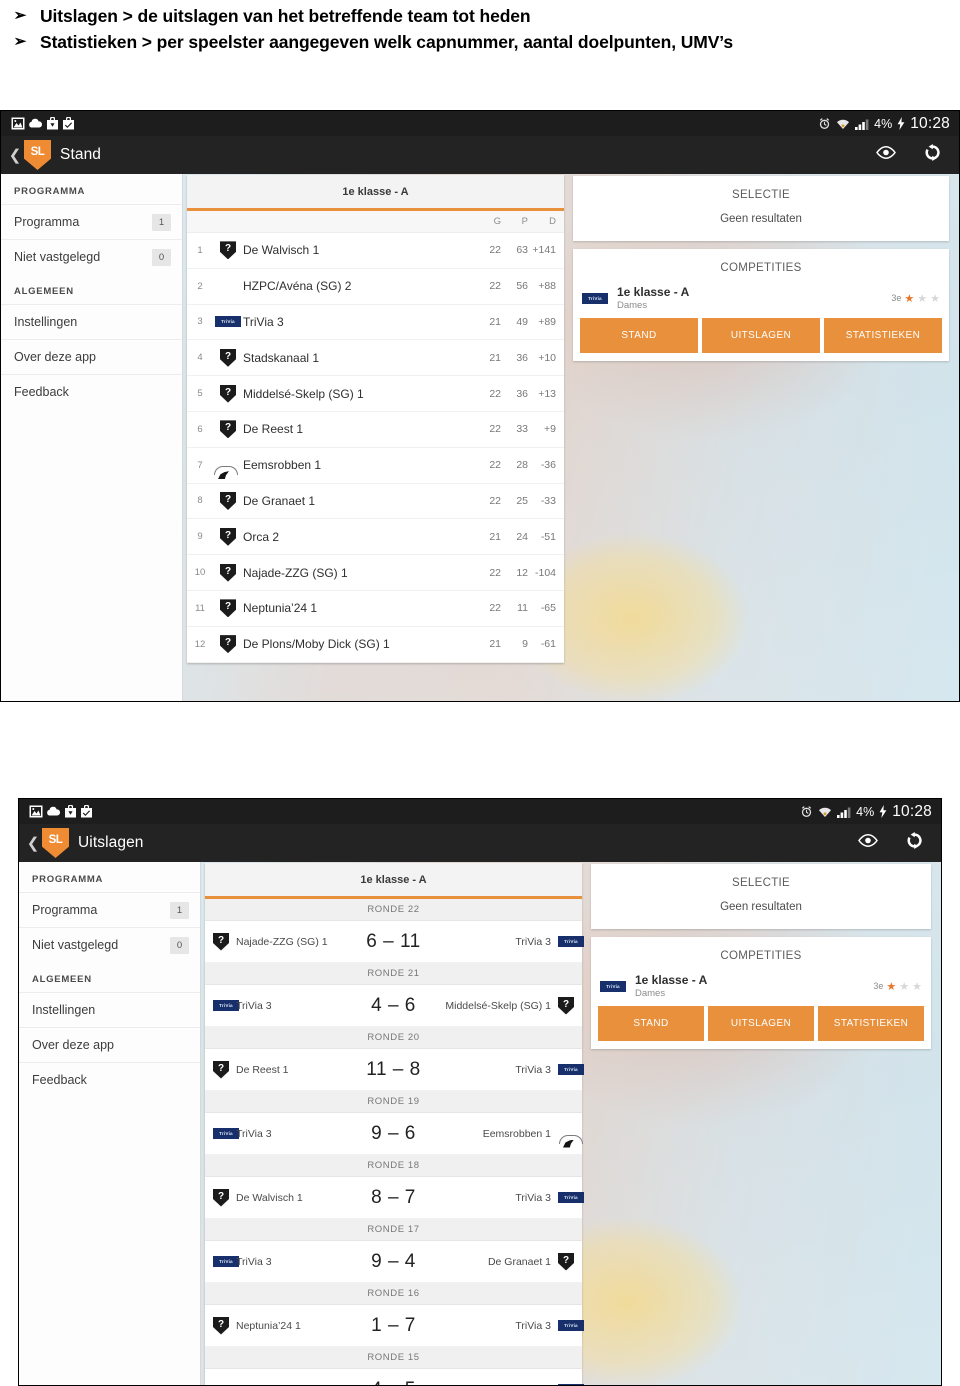 The image size is (960, 1386). I want to click on team-name: Najade-ZZG (SG) 1, so click(295, 572).